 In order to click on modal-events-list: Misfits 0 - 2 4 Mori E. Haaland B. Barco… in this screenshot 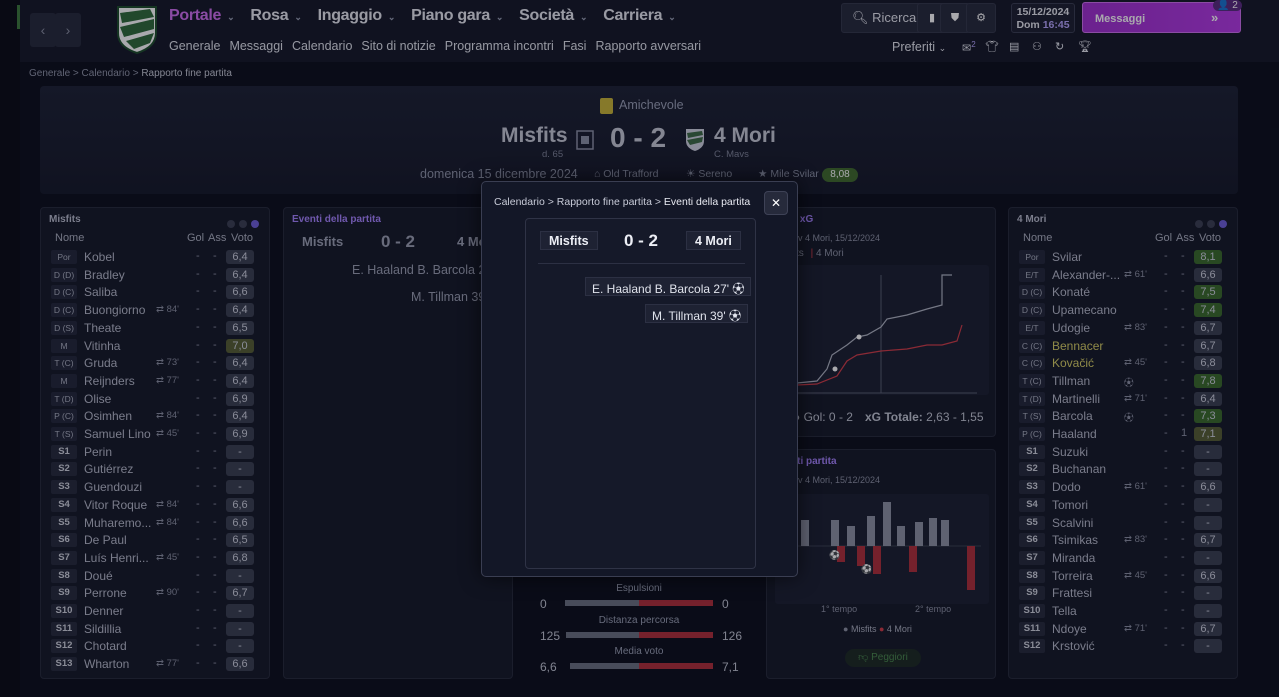, I will do `click(640, 393)`.